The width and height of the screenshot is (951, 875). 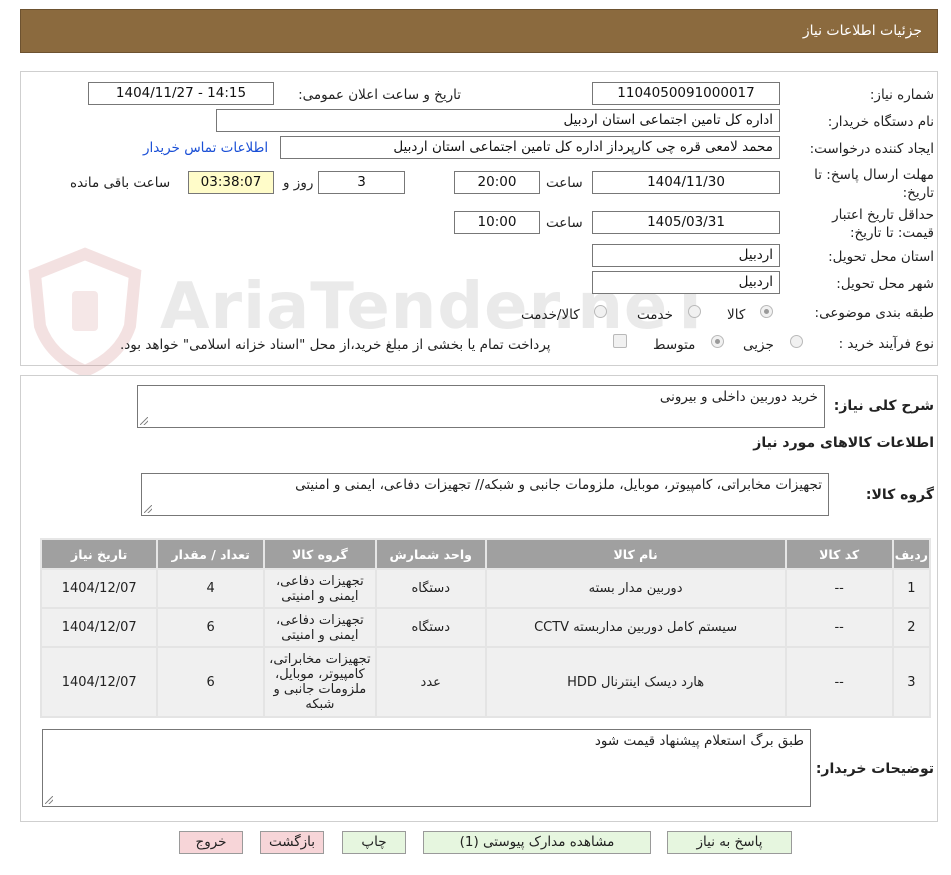 What do you see at coordinates (620, 341) in the screenshot?
I see `treasury-checkbox` at bounding box center [620, 341].